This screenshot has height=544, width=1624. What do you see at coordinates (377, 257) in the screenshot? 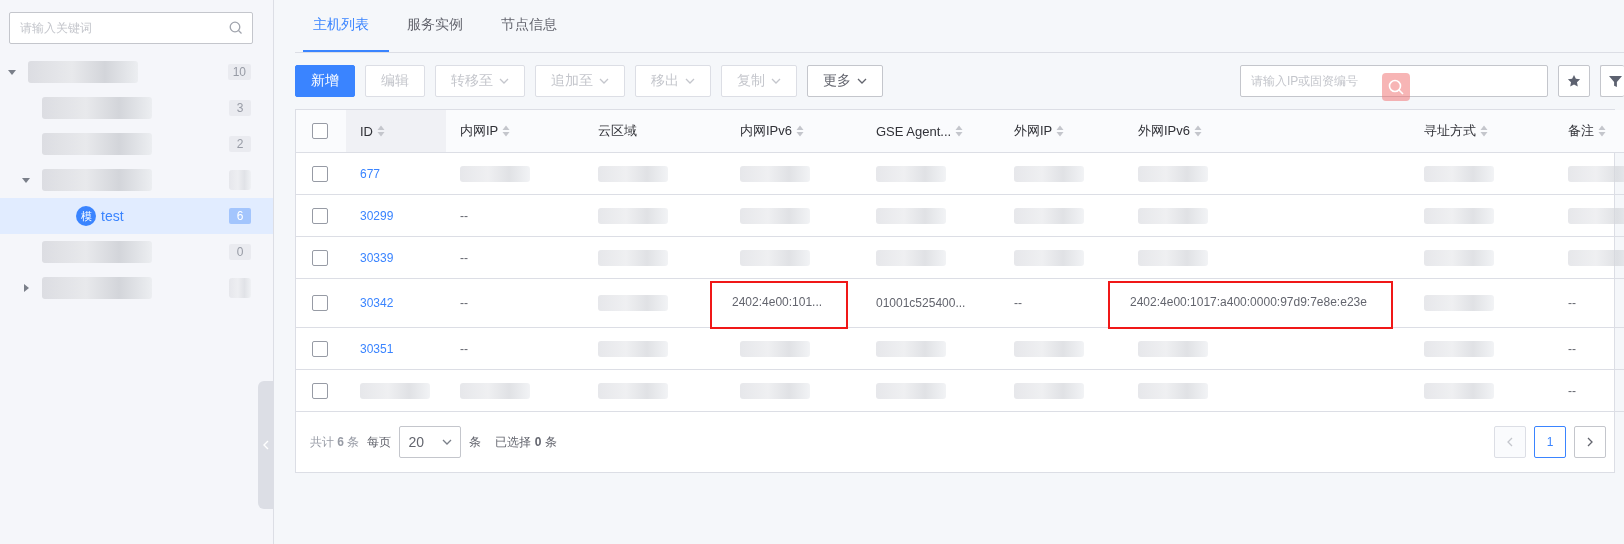
I see `id-link: 30339` at bounding box center [377, 257].